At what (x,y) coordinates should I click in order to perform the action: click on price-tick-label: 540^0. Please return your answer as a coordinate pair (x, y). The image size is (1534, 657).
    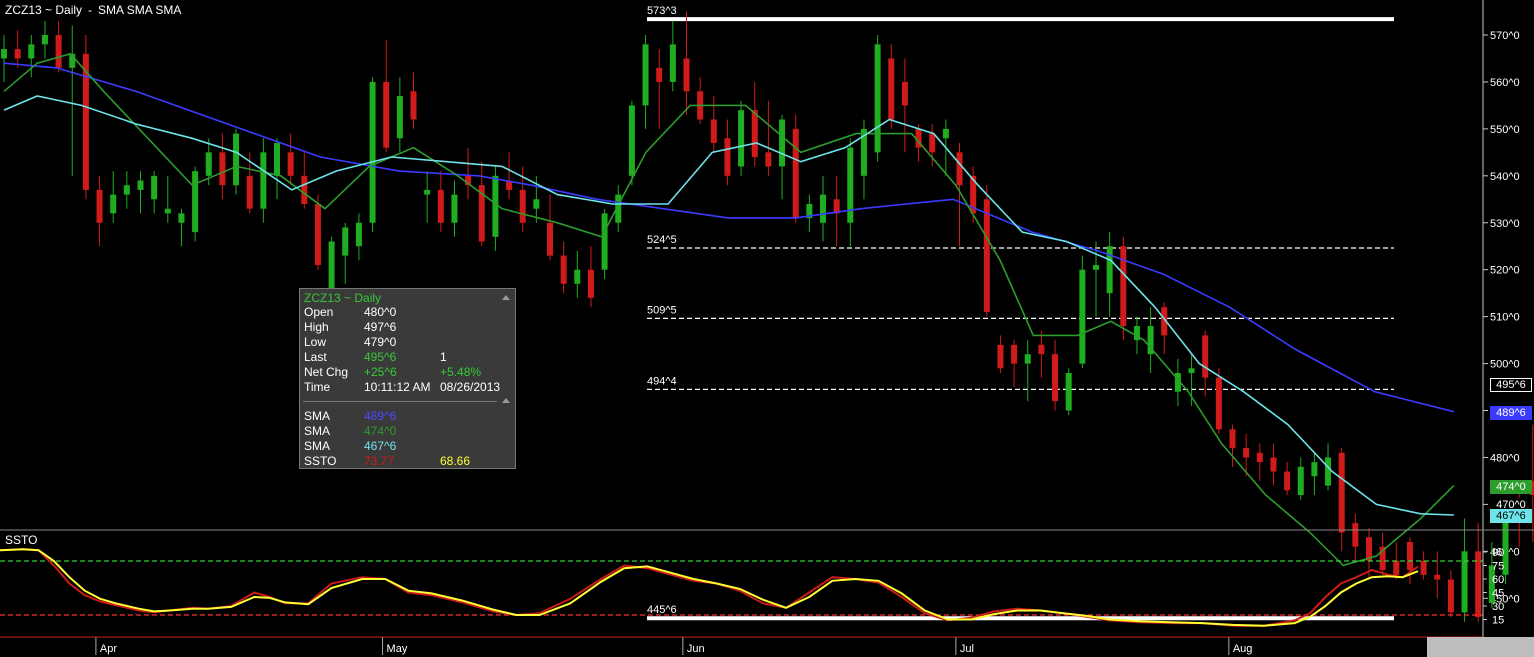
    Looking at the image, I should click on (1505, 177).